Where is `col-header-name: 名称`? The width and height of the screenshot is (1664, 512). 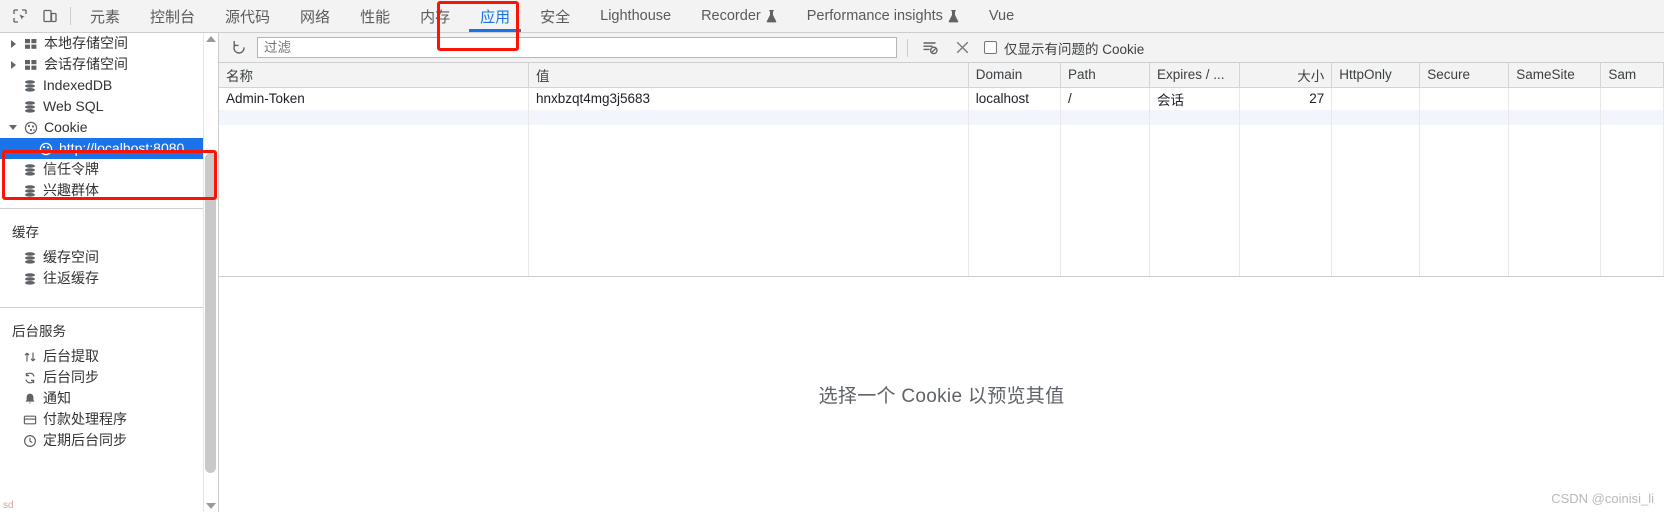
col-header-name: 名称 is located at coordinates (374, 75).